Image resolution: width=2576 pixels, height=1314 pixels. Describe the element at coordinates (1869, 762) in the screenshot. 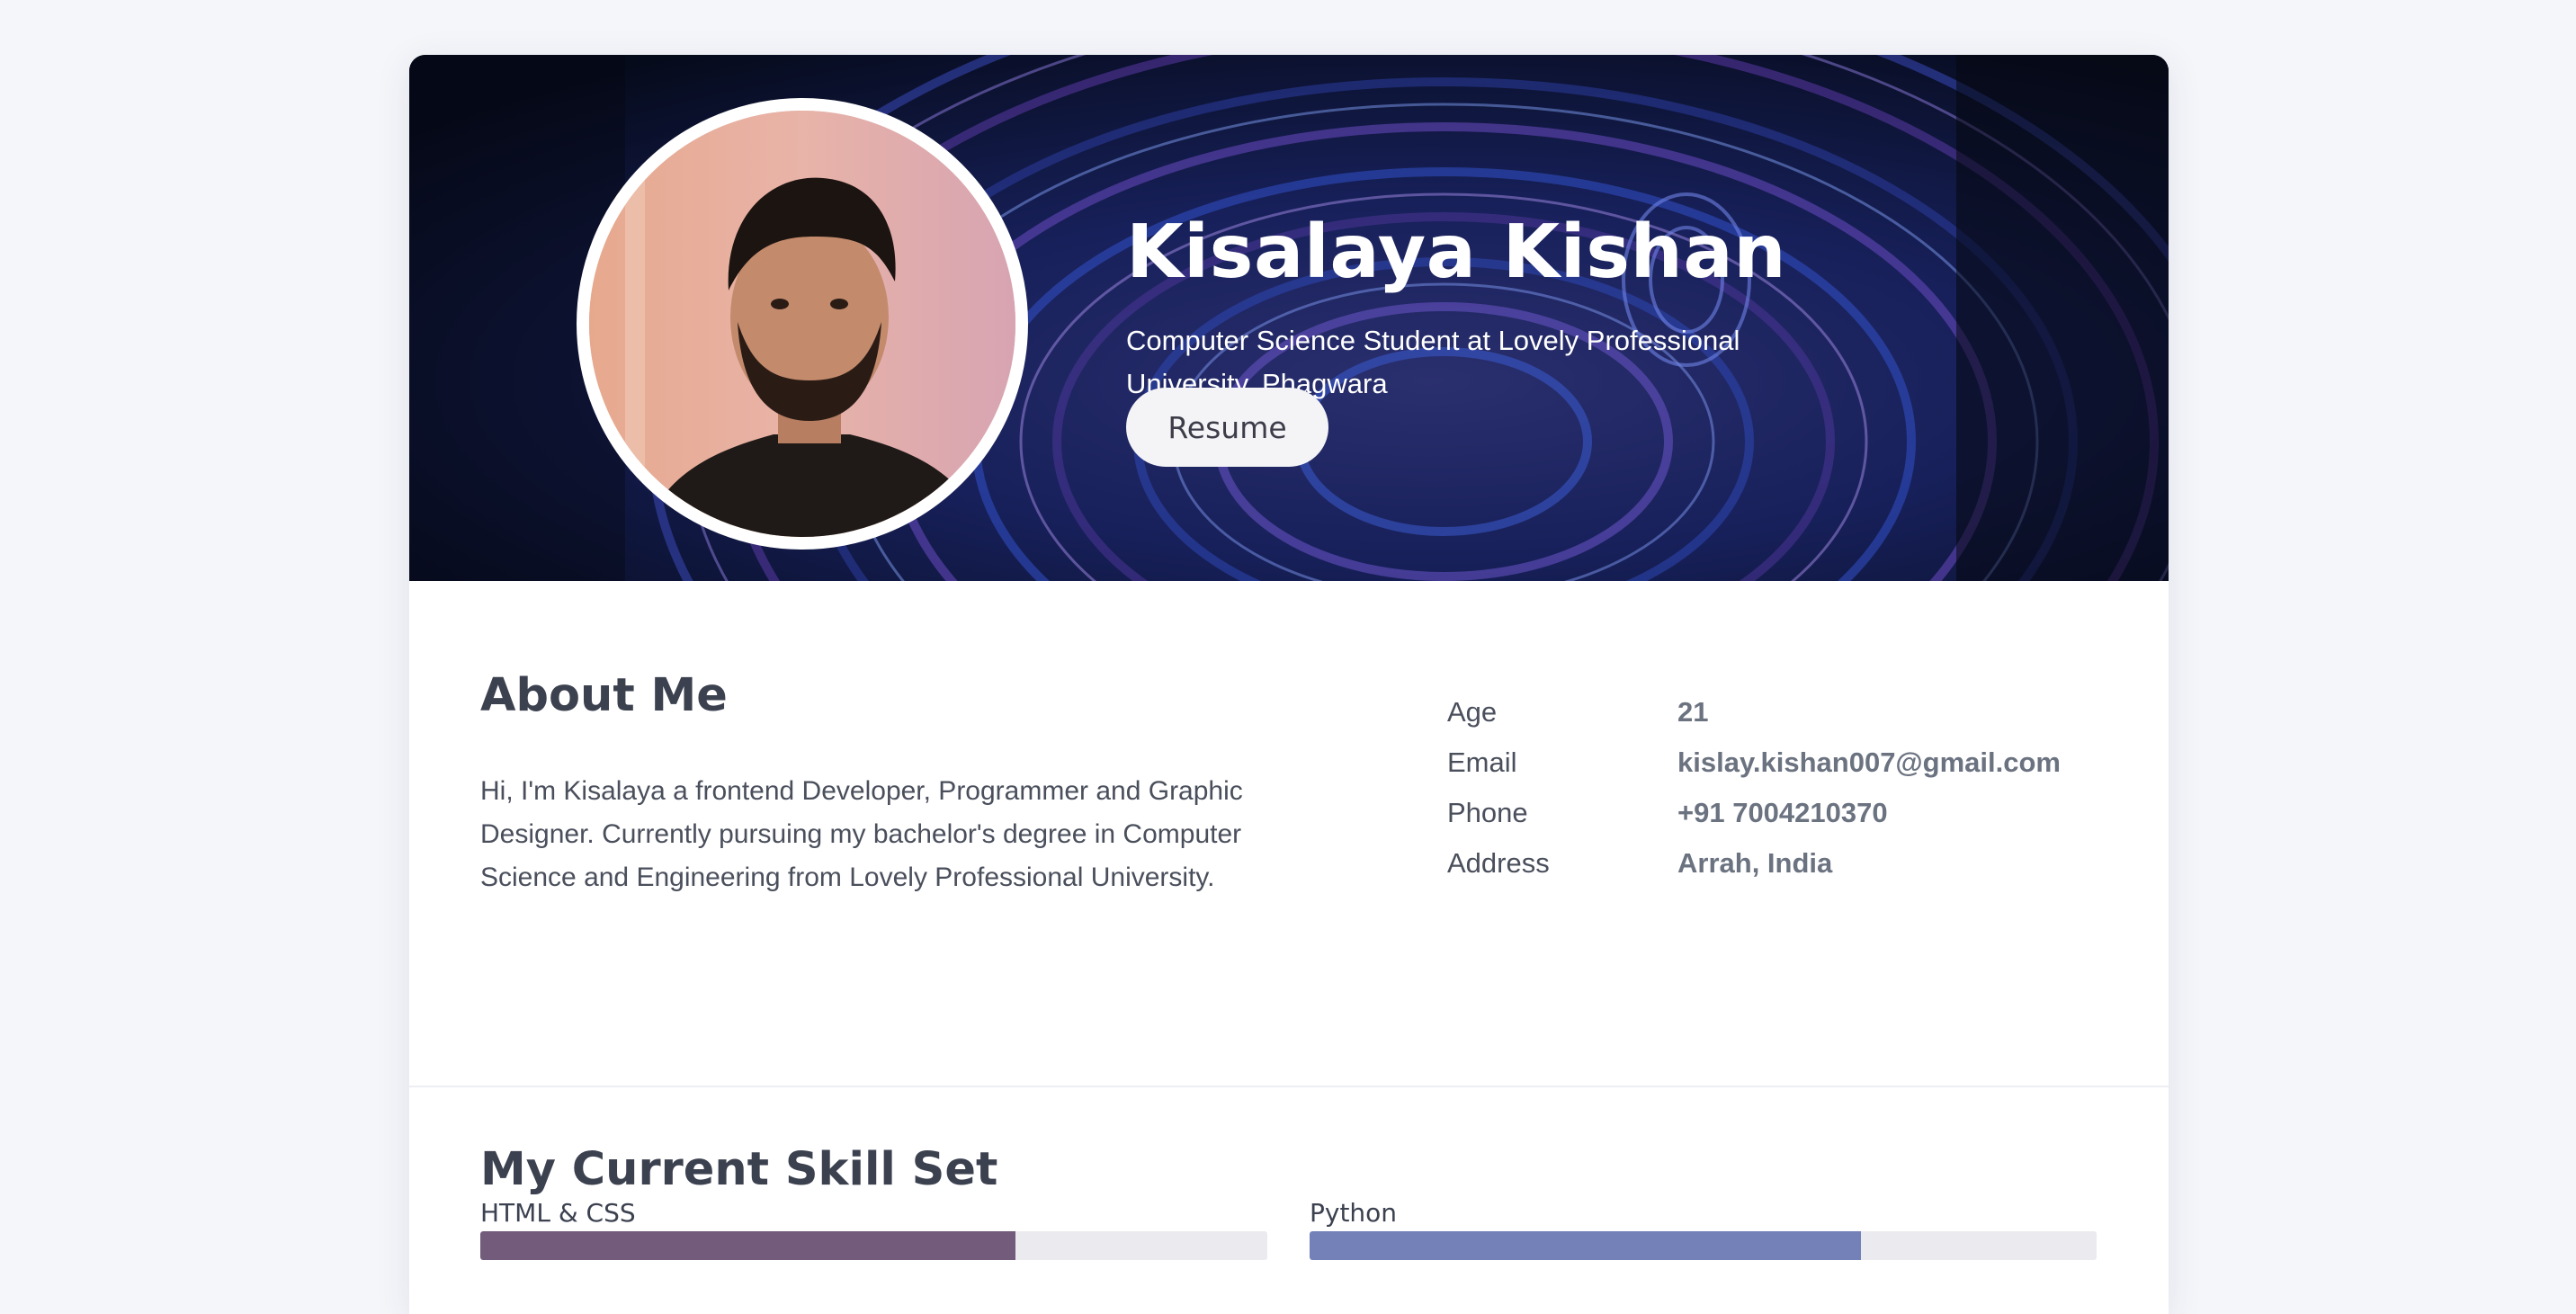

I see `info-value-email: kislay.kishan007@gmail.com` at that location.